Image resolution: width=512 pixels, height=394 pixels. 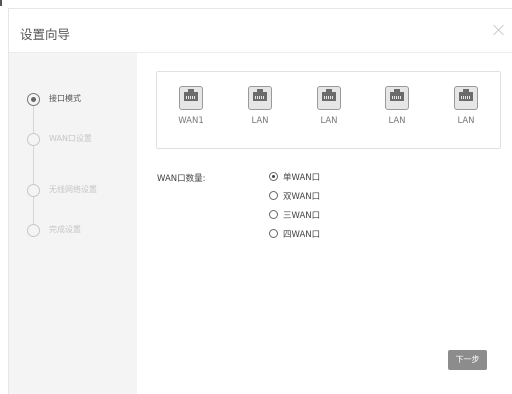 I want to click on port-lan-4: LAN, so click(x=466, y=106).